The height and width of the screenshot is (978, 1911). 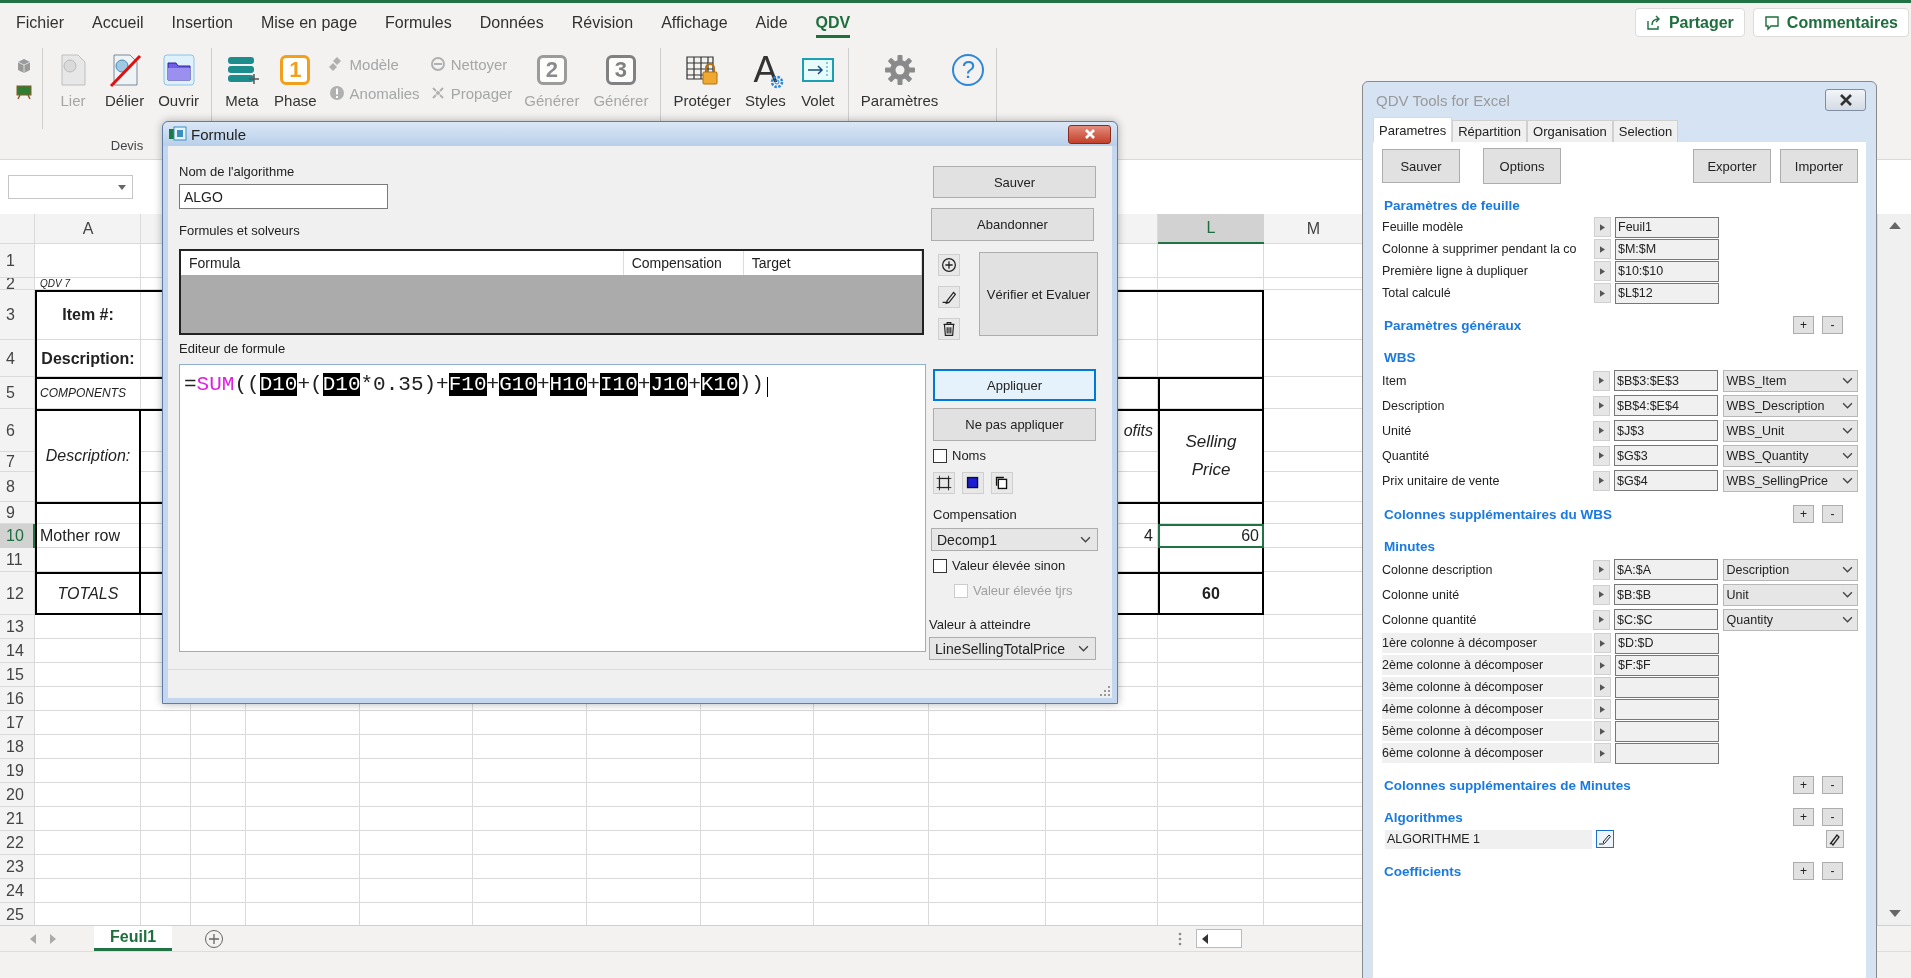 I want to click on name-dropdown: WBS_Item, so click(x=1790, y=380).